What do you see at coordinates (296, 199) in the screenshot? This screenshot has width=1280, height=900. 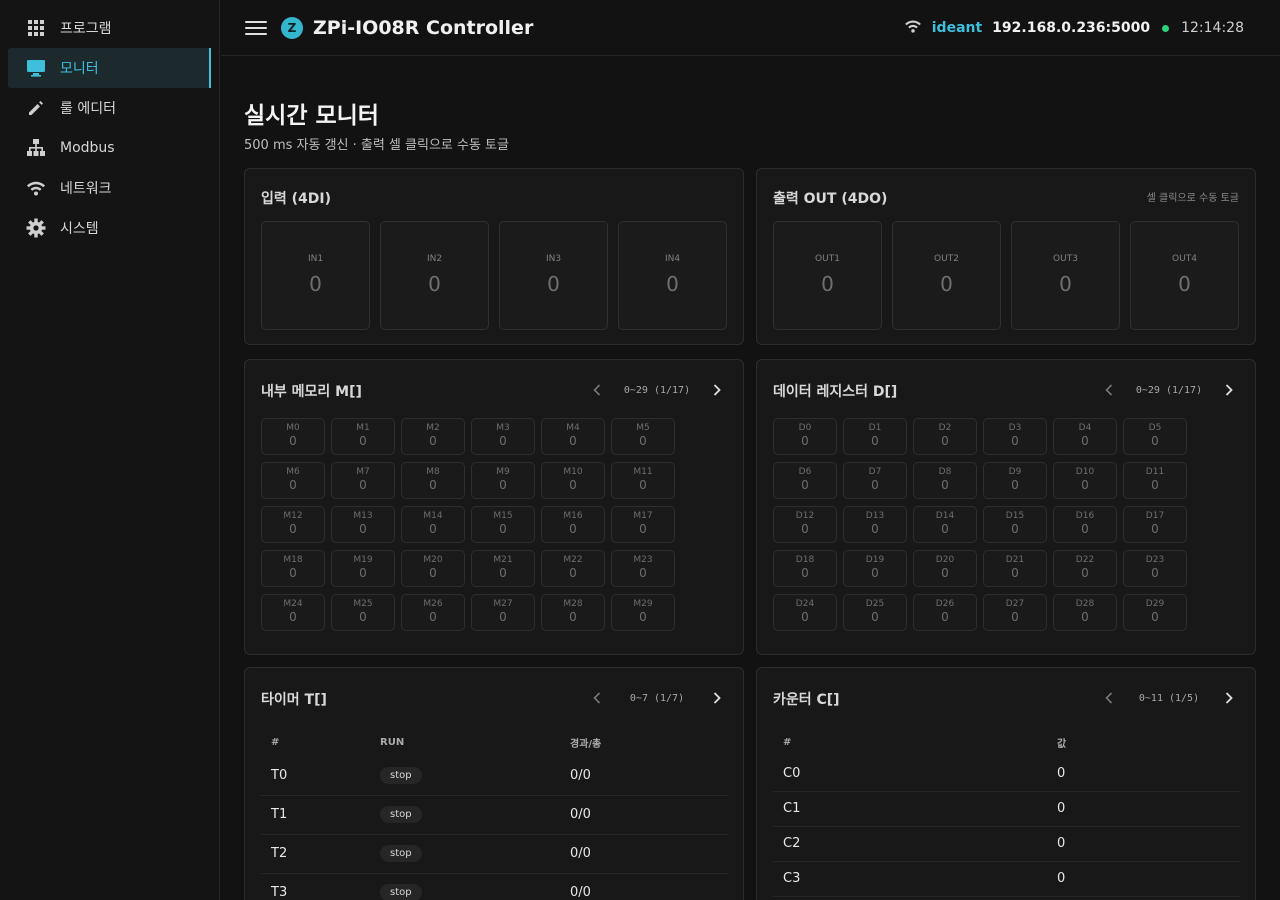 I see `inputs-title: 입력 (4DI)` at bounding box center [296, 199].